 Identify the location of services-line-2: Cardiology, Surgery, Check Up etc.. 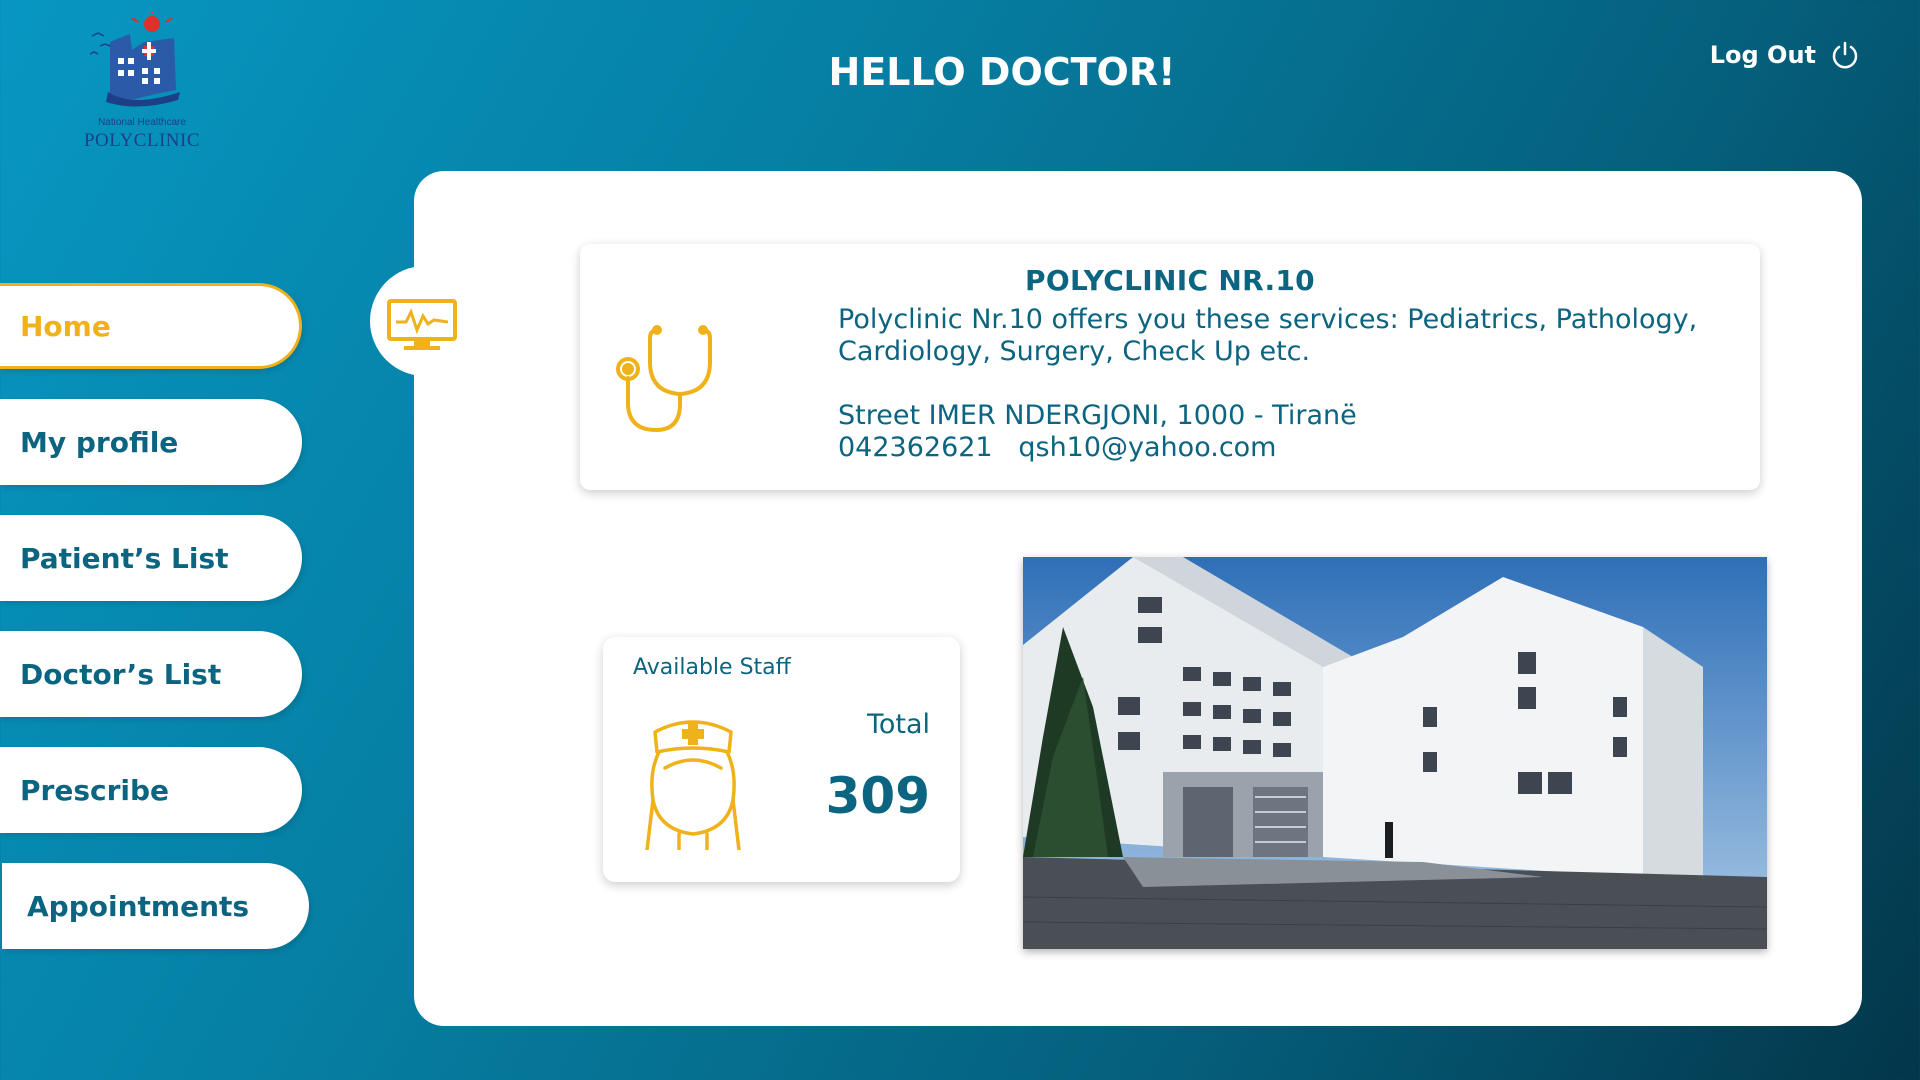
(1074, 351).